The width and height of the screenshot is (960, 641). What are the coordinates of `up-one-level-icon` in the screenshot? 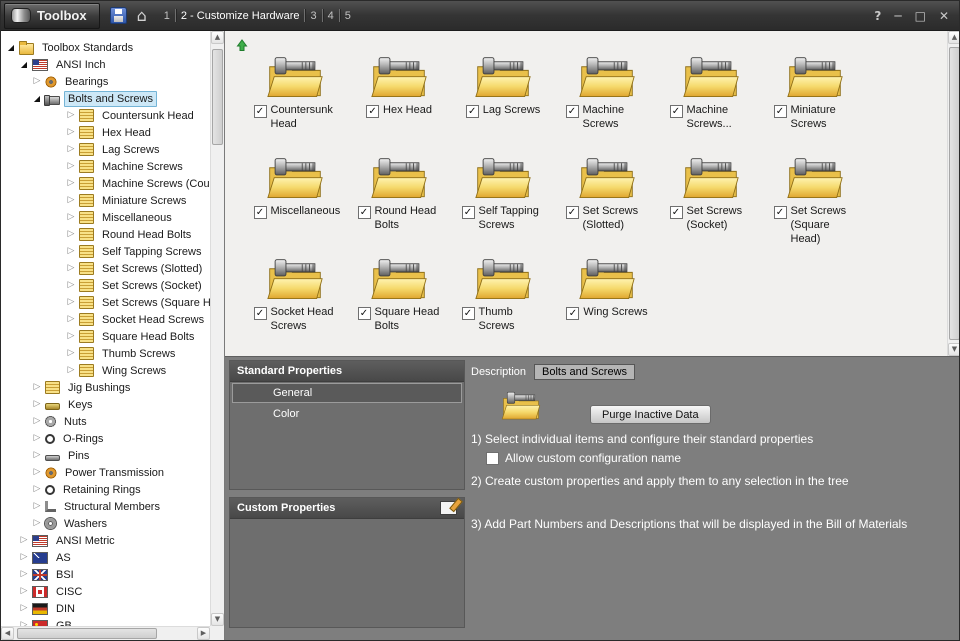 It's located at (242, 45).